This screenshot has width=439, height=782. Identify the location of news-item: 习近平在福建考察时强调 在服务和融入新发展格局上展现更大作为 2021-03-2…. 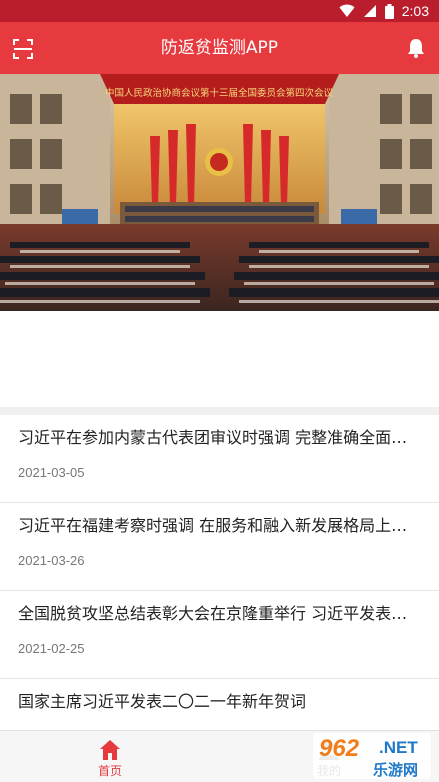
(219, 547).